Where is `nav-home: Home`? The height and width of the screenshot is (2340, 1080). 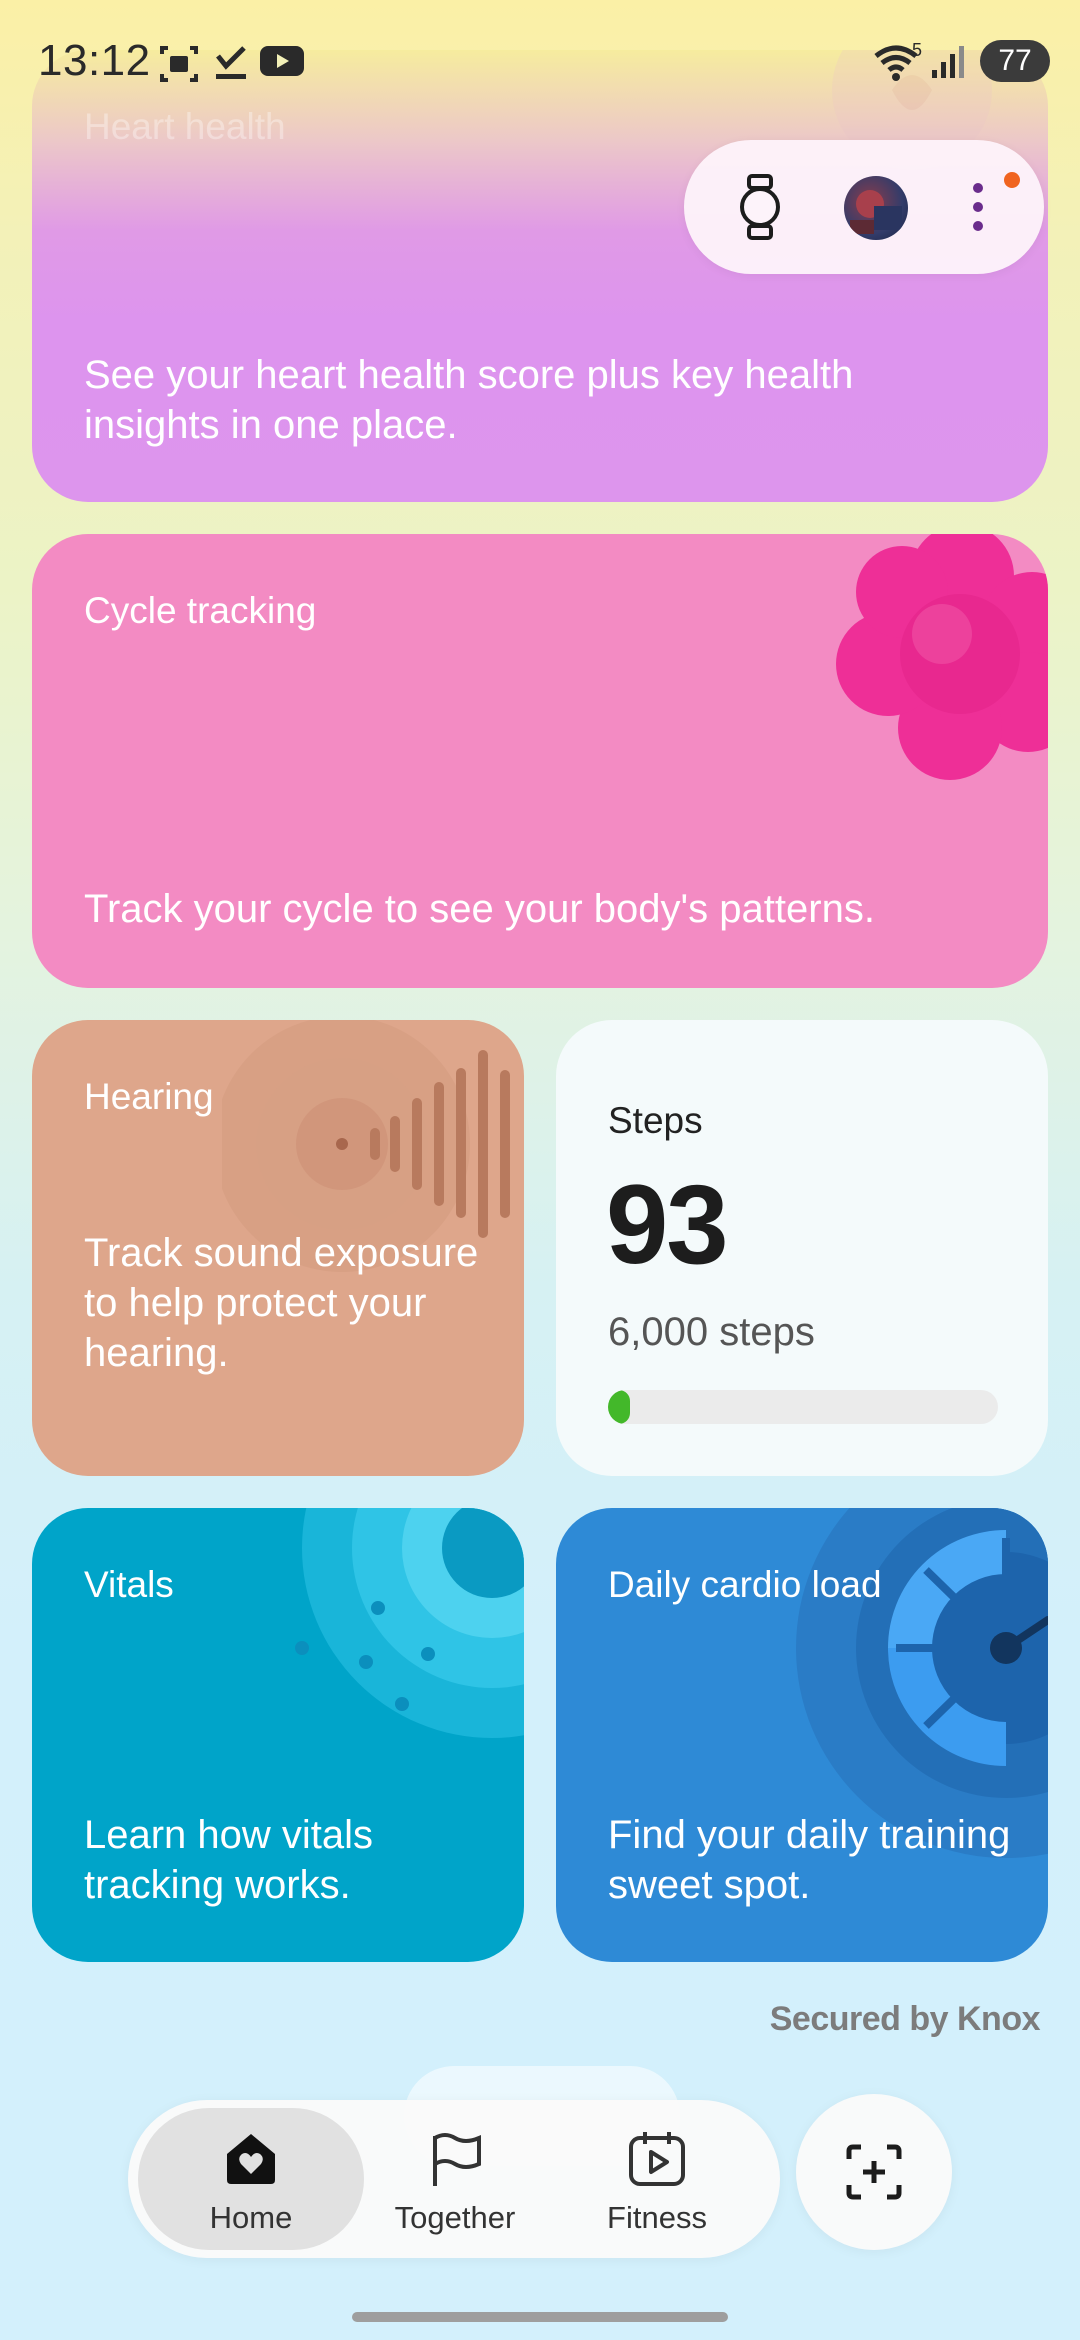 nav-home: Home is located at coordinates (251, 2179).